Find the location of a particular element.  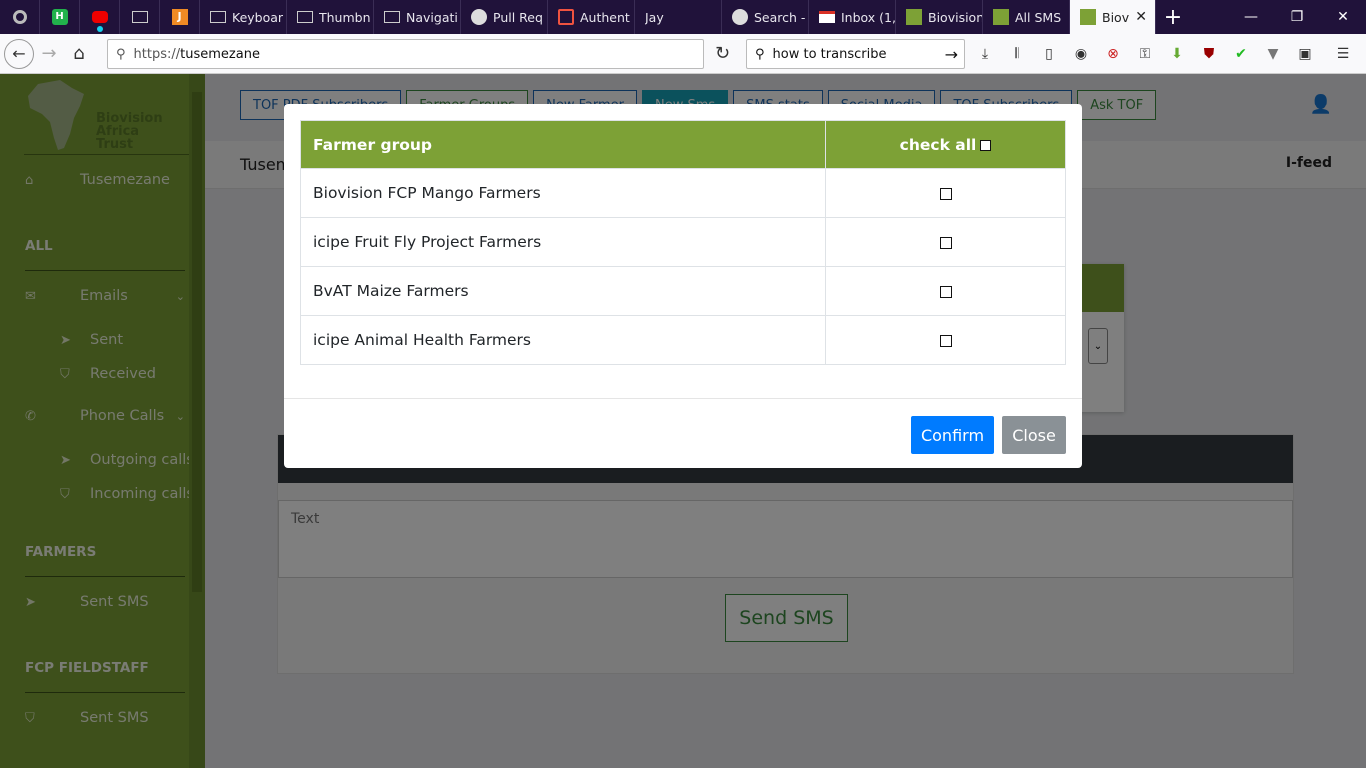

back-button: ← is located at coordinates (19, 53).